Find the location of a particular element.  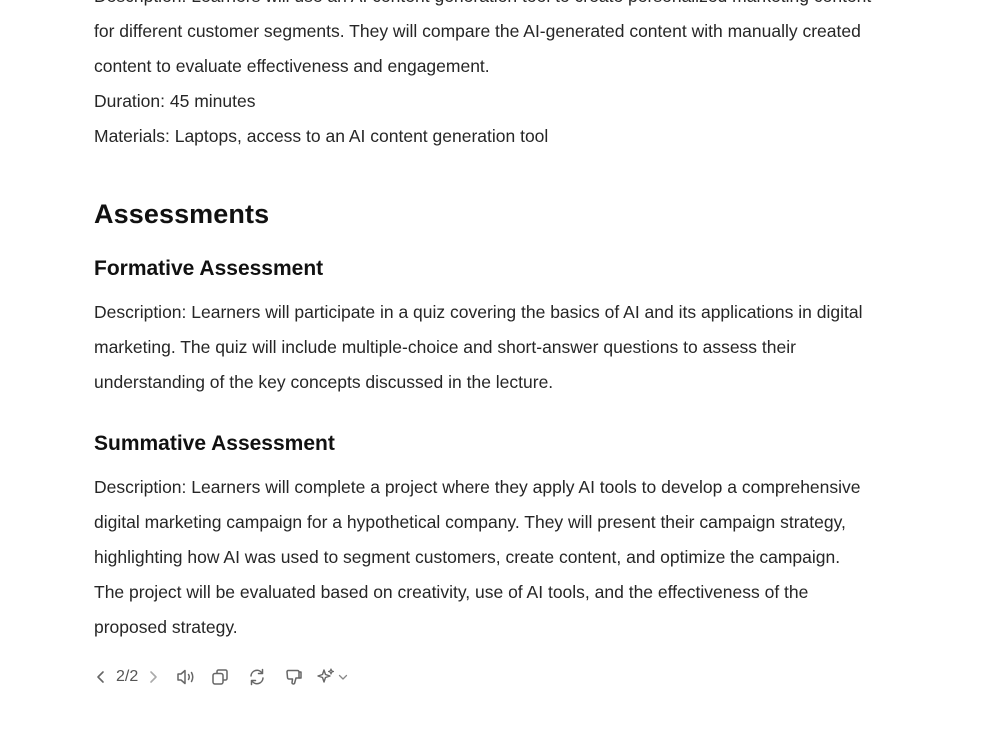

model-switch-button is located at coordinates (332, 677).